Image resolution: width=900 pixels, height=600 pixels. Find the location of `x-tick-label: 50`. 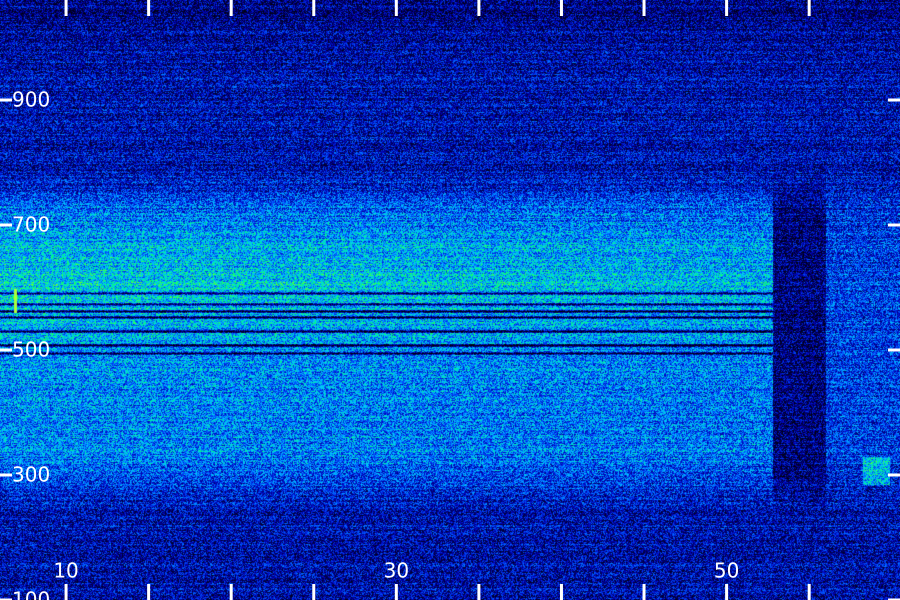

x-tick-label: 50 is located at coordinates (726, 571).